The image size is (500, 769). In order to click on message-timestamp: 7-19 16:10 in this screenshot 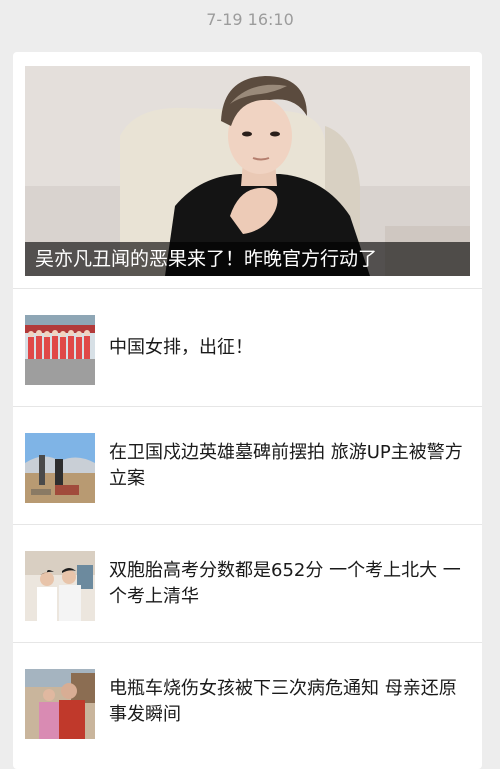, I will do `click(250, 19)`.